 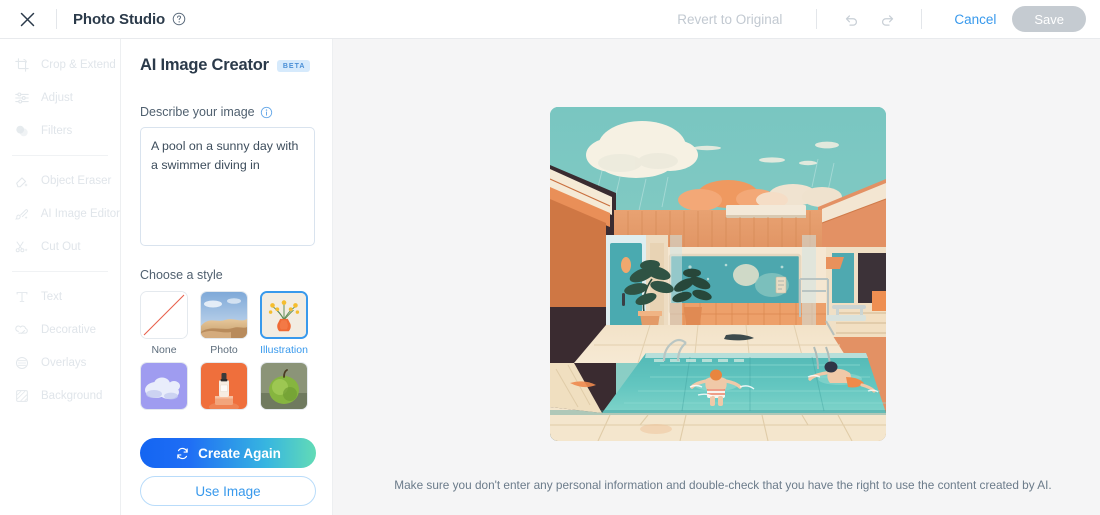 What do you see at coordinates (52, 296) in the screenshot?
I see `sidebar-item-label: Text` at bounding box center [52, 296].